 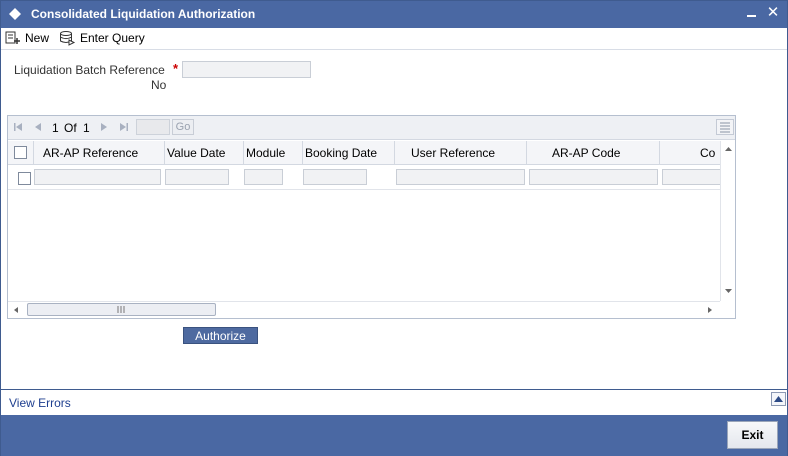 What do you see at coordinates (104, 127) in the screenshot?
I see `next-page-icon` at bounding box center [104, 127].